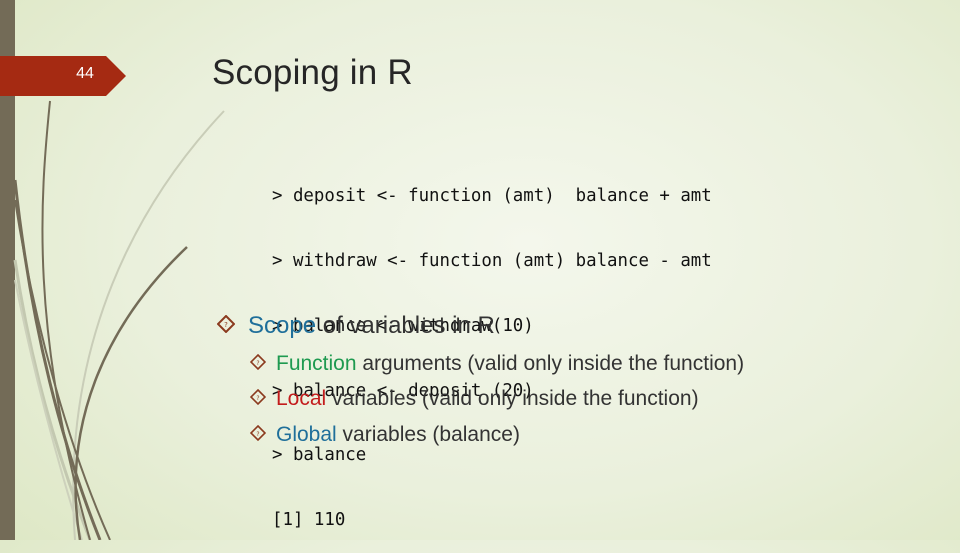  What do you see at coordinates (309, 520) in the screenshot?
I see `code-line: [1] 110` at bounding box center [309, 520].